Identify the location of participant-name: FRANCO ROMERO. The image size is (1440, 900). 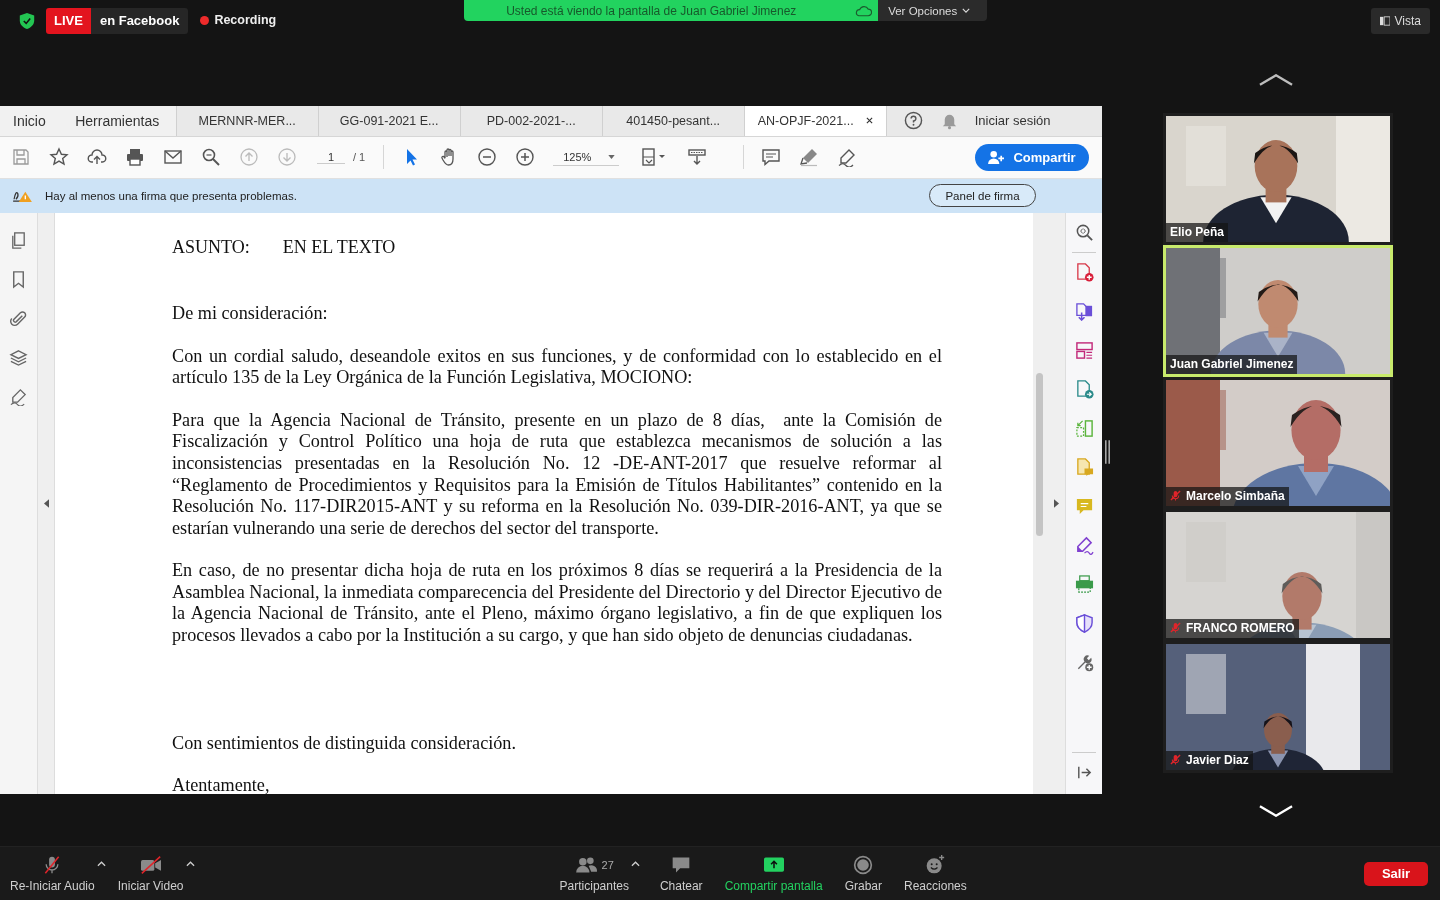
(1240, 627).